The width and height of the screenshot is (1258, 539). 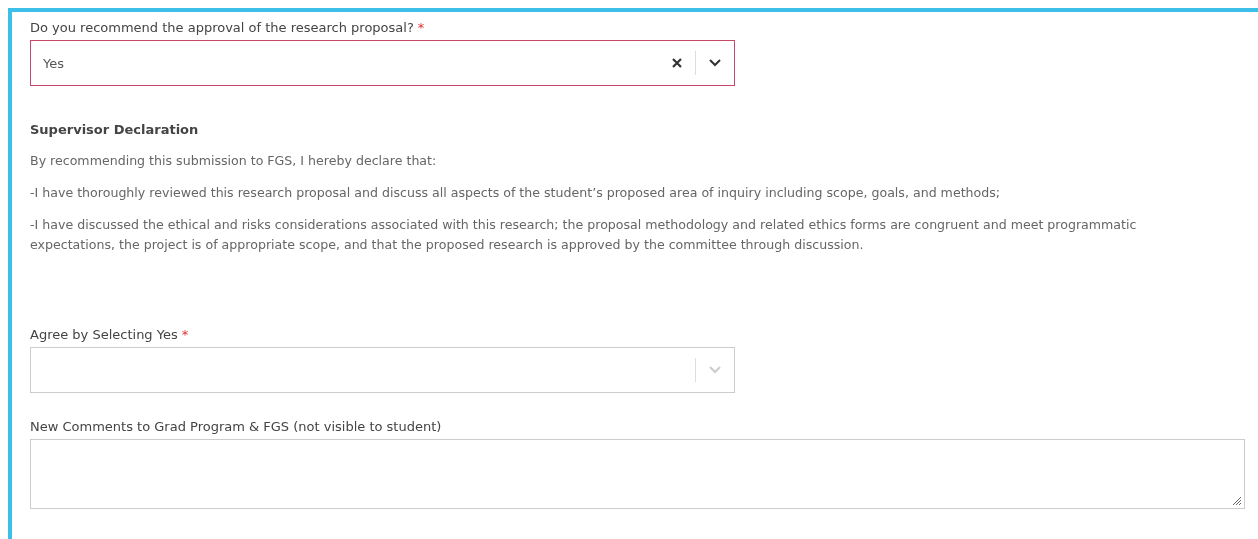 What do you see at coordinates (715, 63) in the screenshot?
I see `chevron-icon` at bounding box center [715, 63].